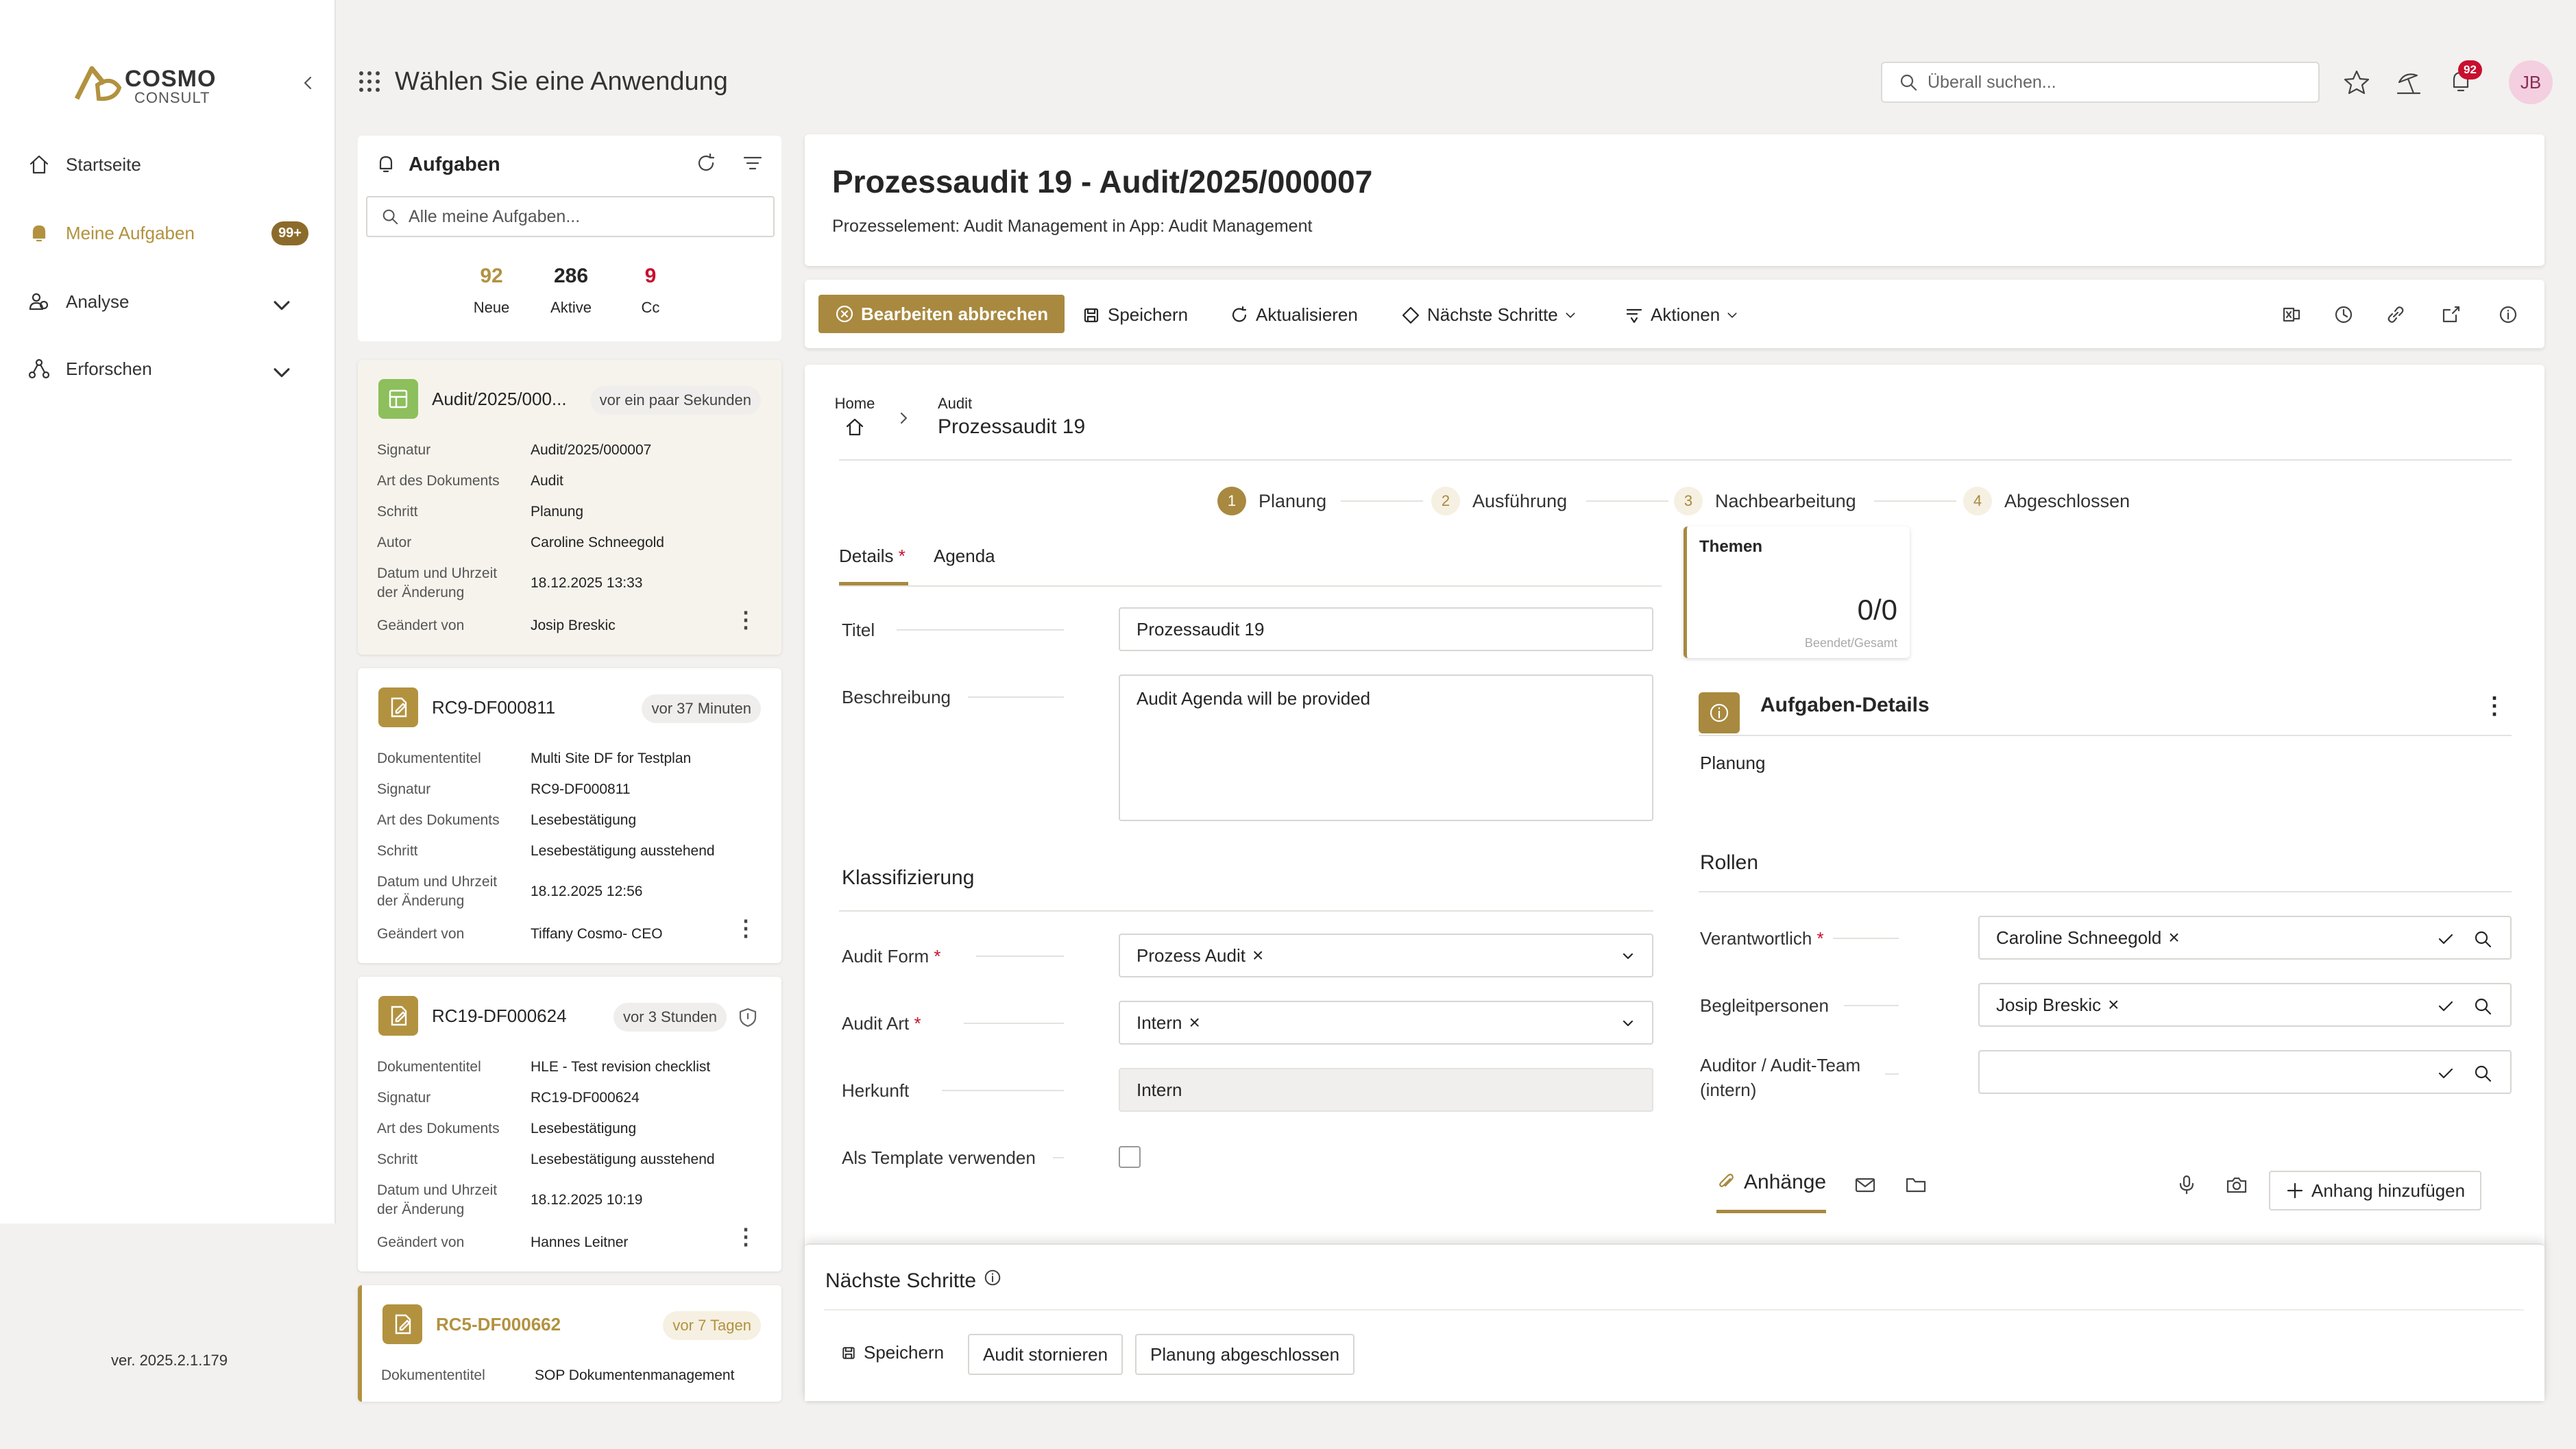  I want to click on verantwortlich-field: Caroline Schneegold ×, so click(2245, 938).